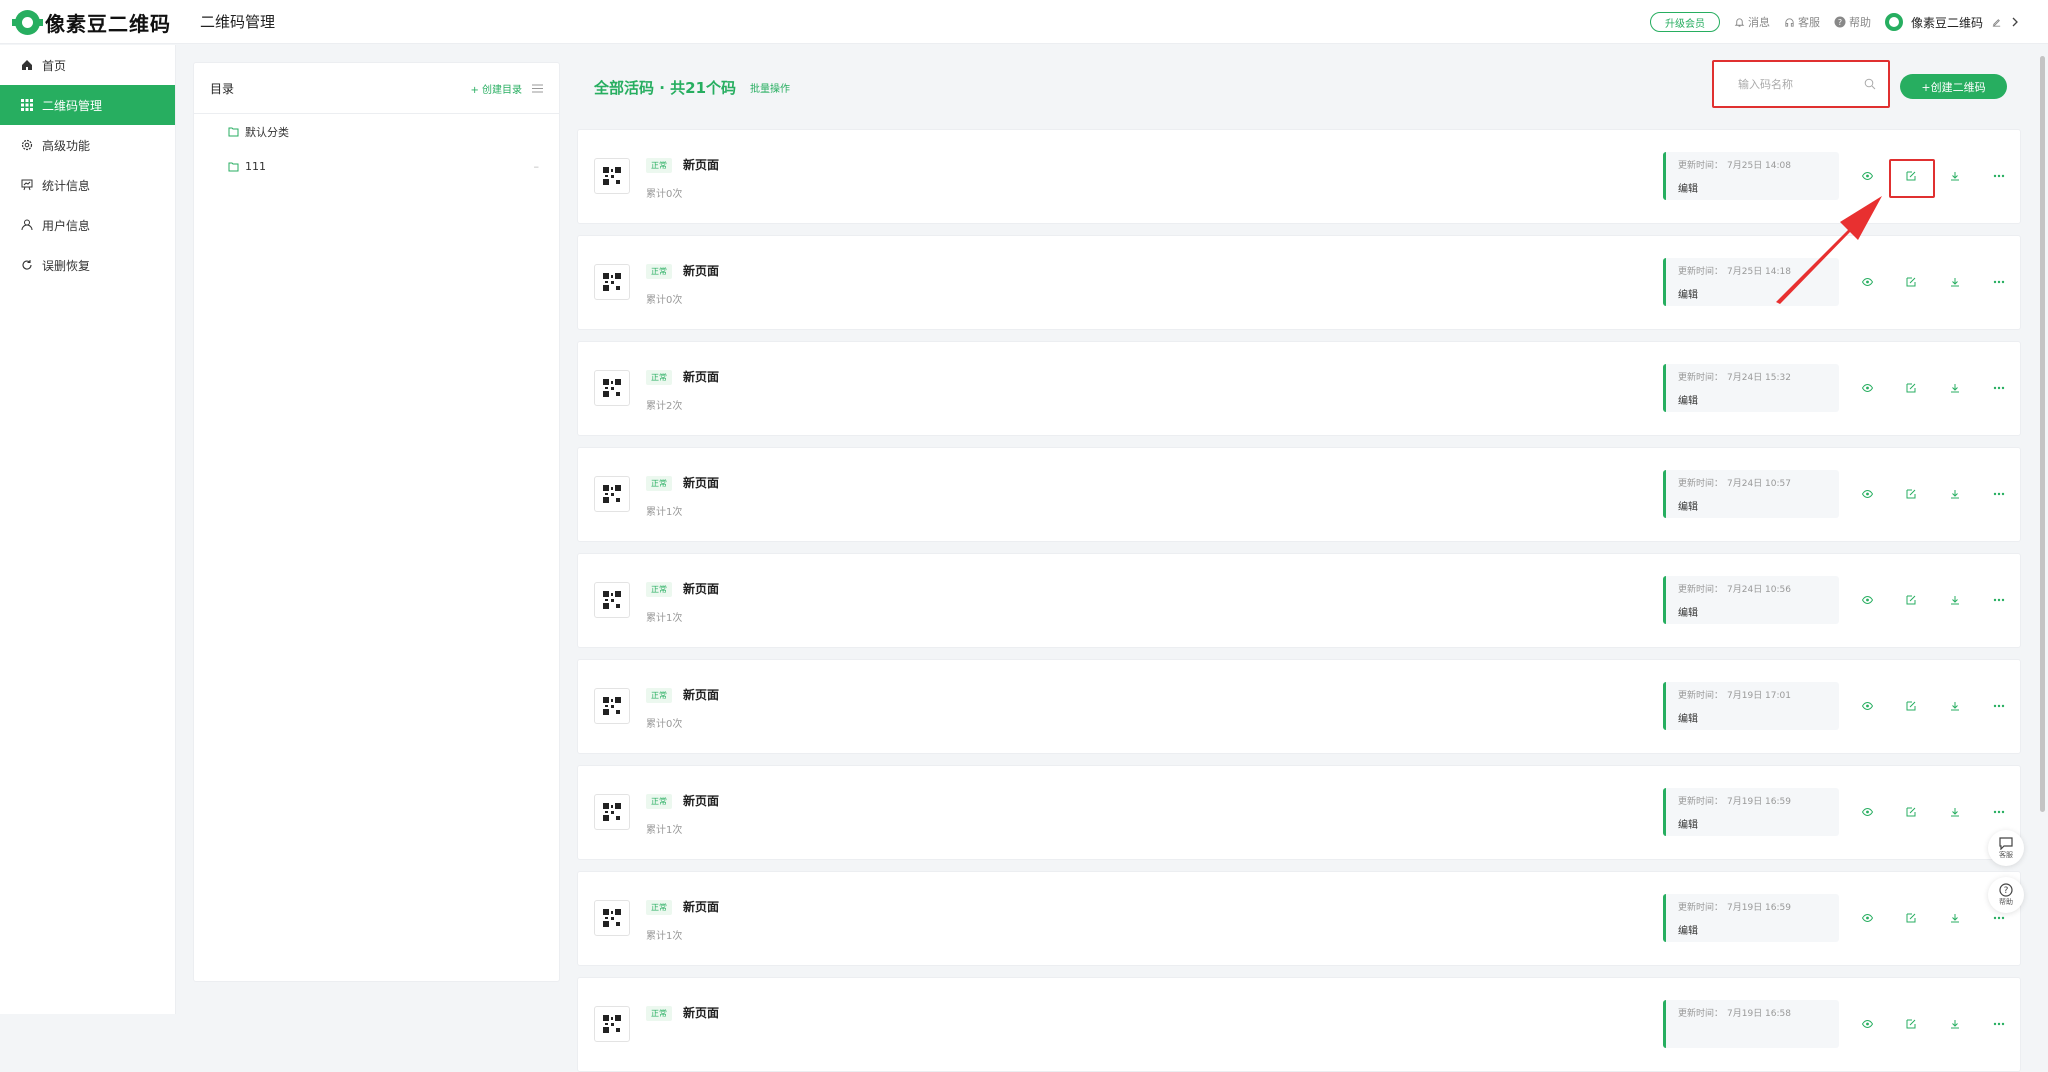  I want to click on message-link: 消息, so click(1752, 22).